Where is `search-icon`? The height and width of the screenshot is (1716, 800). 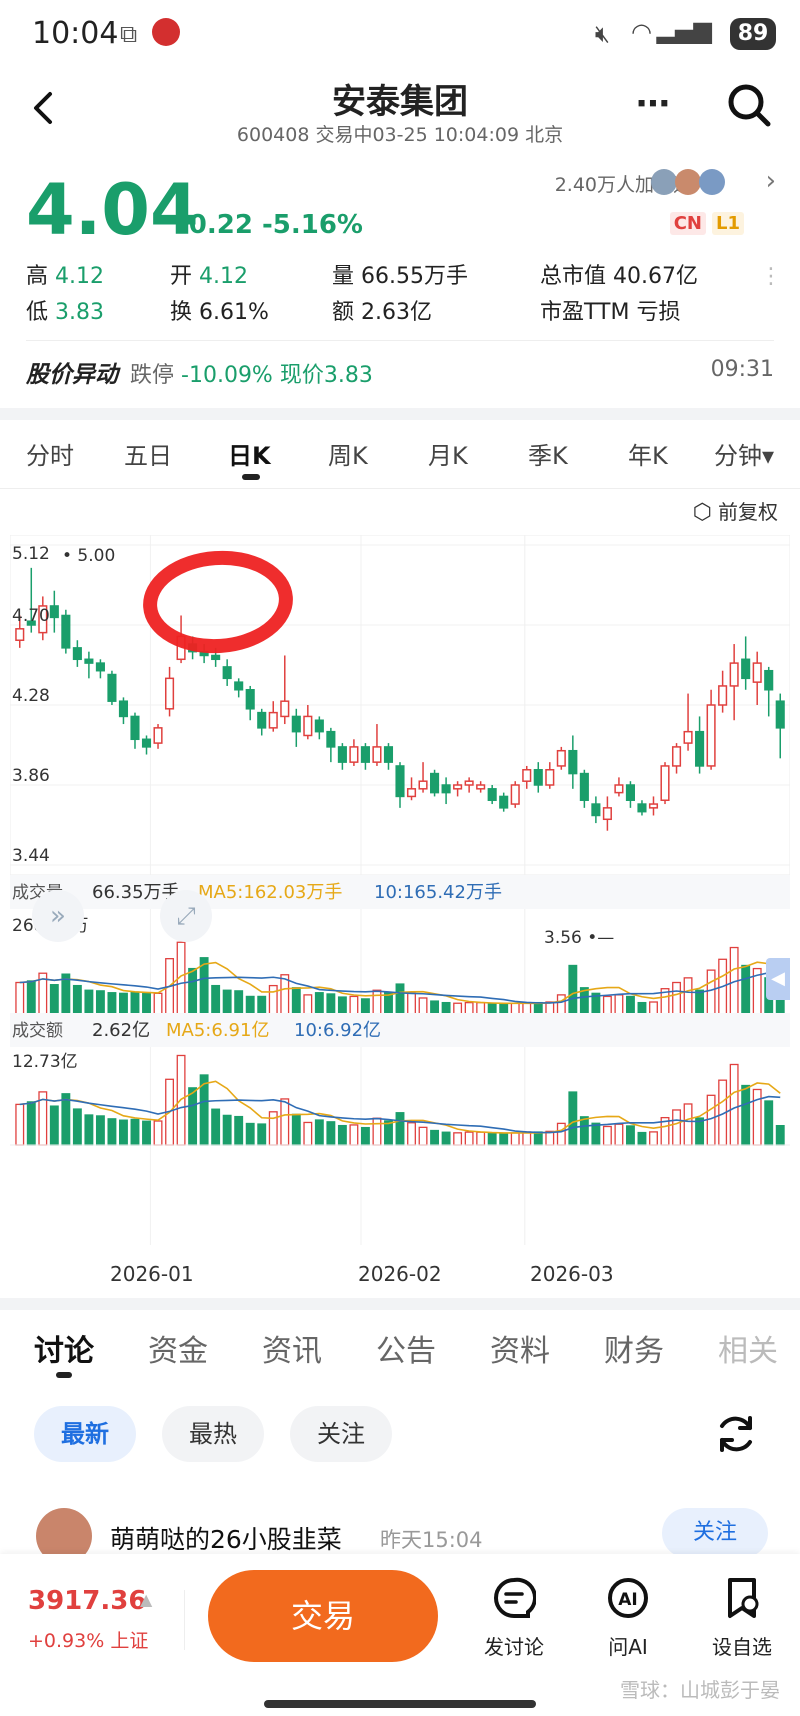 search-icon is located at coordinates (749, 105).